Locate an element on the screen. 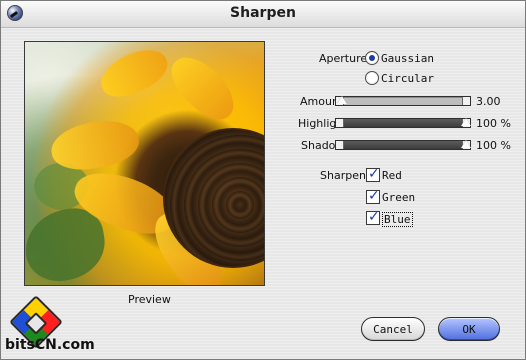 The width and height of the screenshot is (526, 360). sharpen-green-checkbox is located at coordinates (373, 196).